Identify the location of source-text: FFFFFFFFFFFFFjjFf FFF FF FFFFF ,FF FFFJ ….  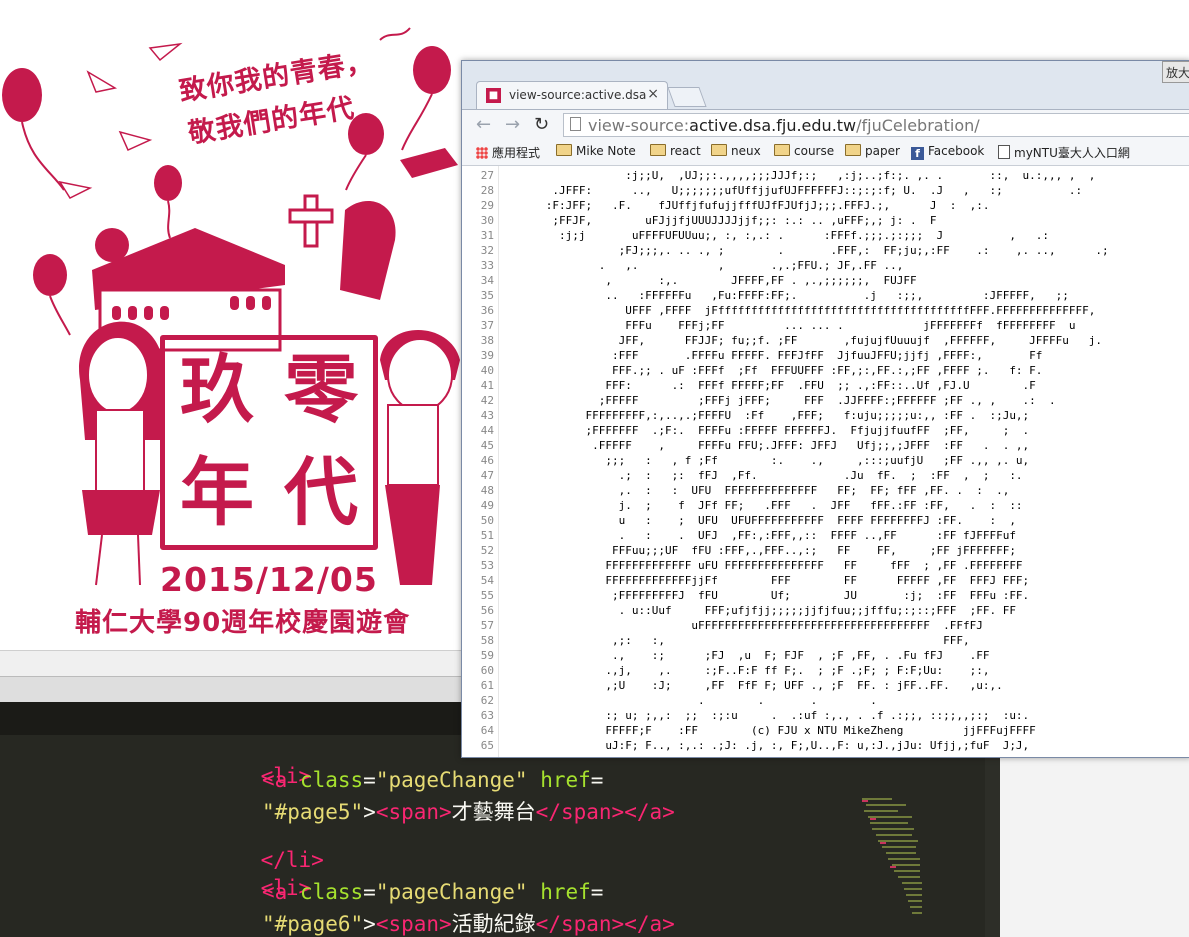
(768, 580).